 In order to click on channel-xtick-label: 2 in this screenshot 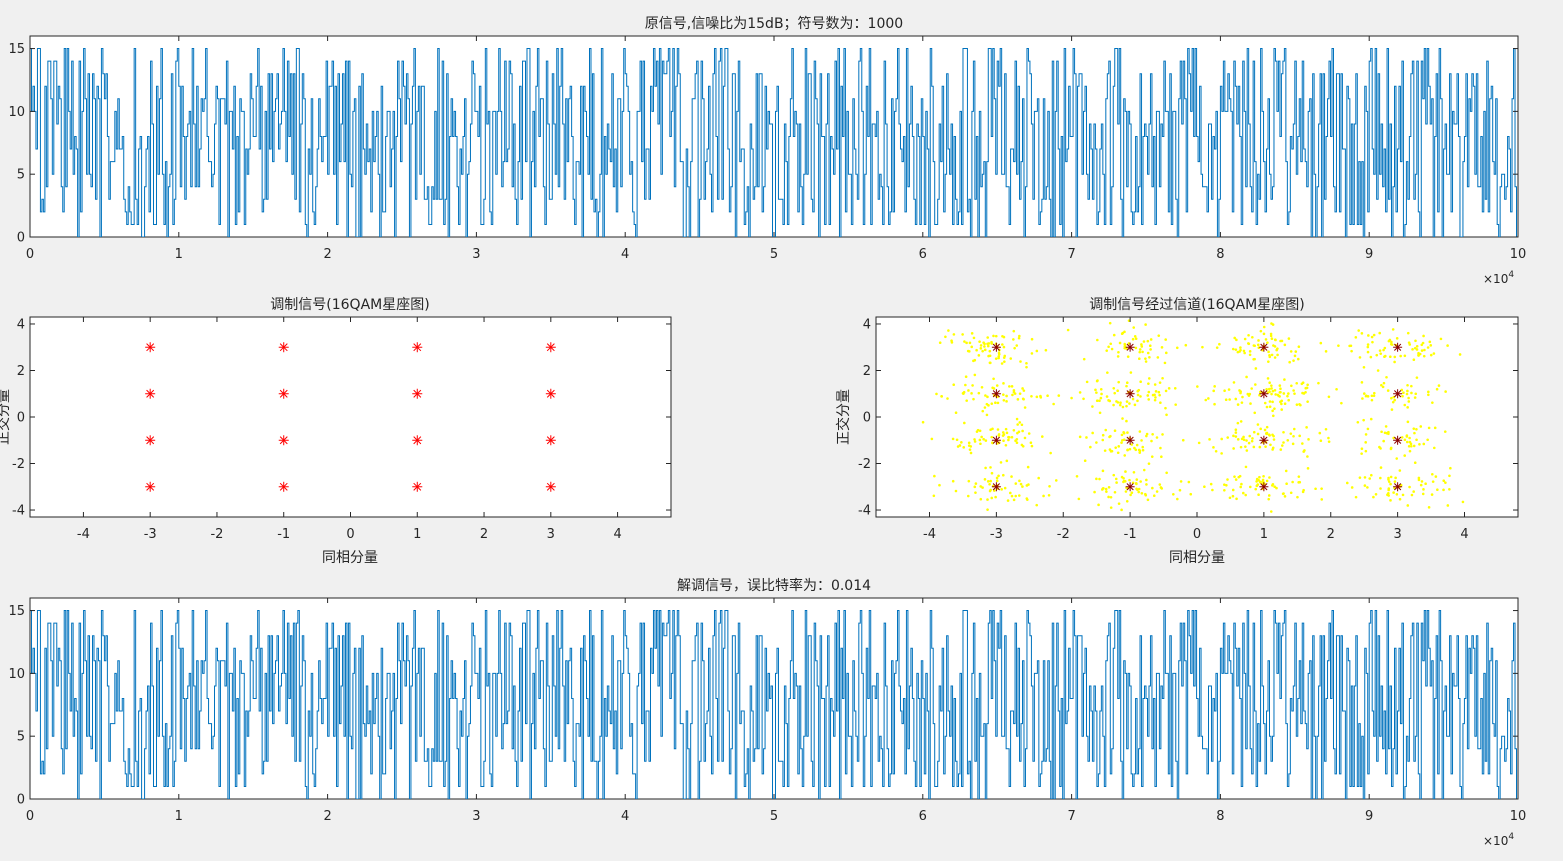, I will do `click(1331, 534)`.